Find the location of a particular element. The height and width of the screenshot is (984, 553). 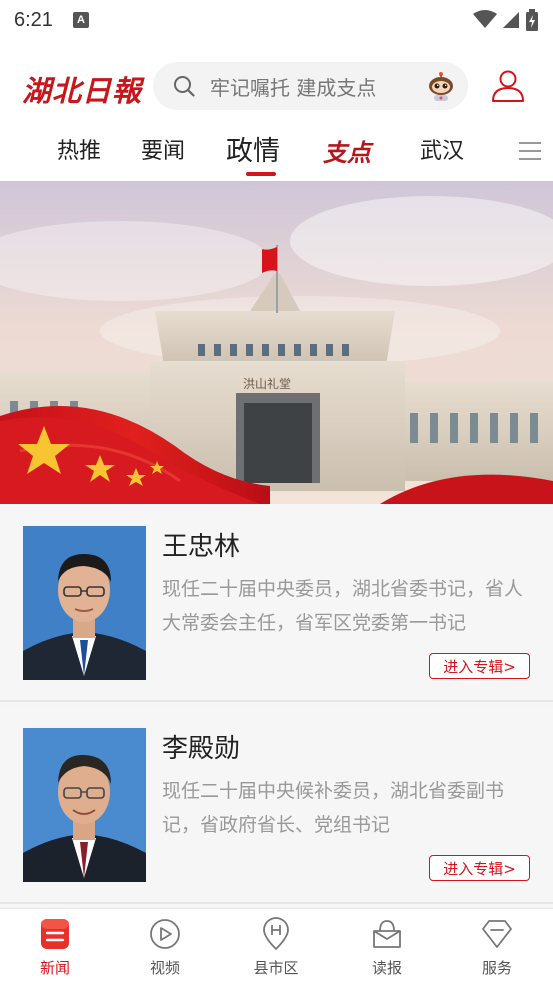

notification-a-icon: A is located at coordinates (80, 20).